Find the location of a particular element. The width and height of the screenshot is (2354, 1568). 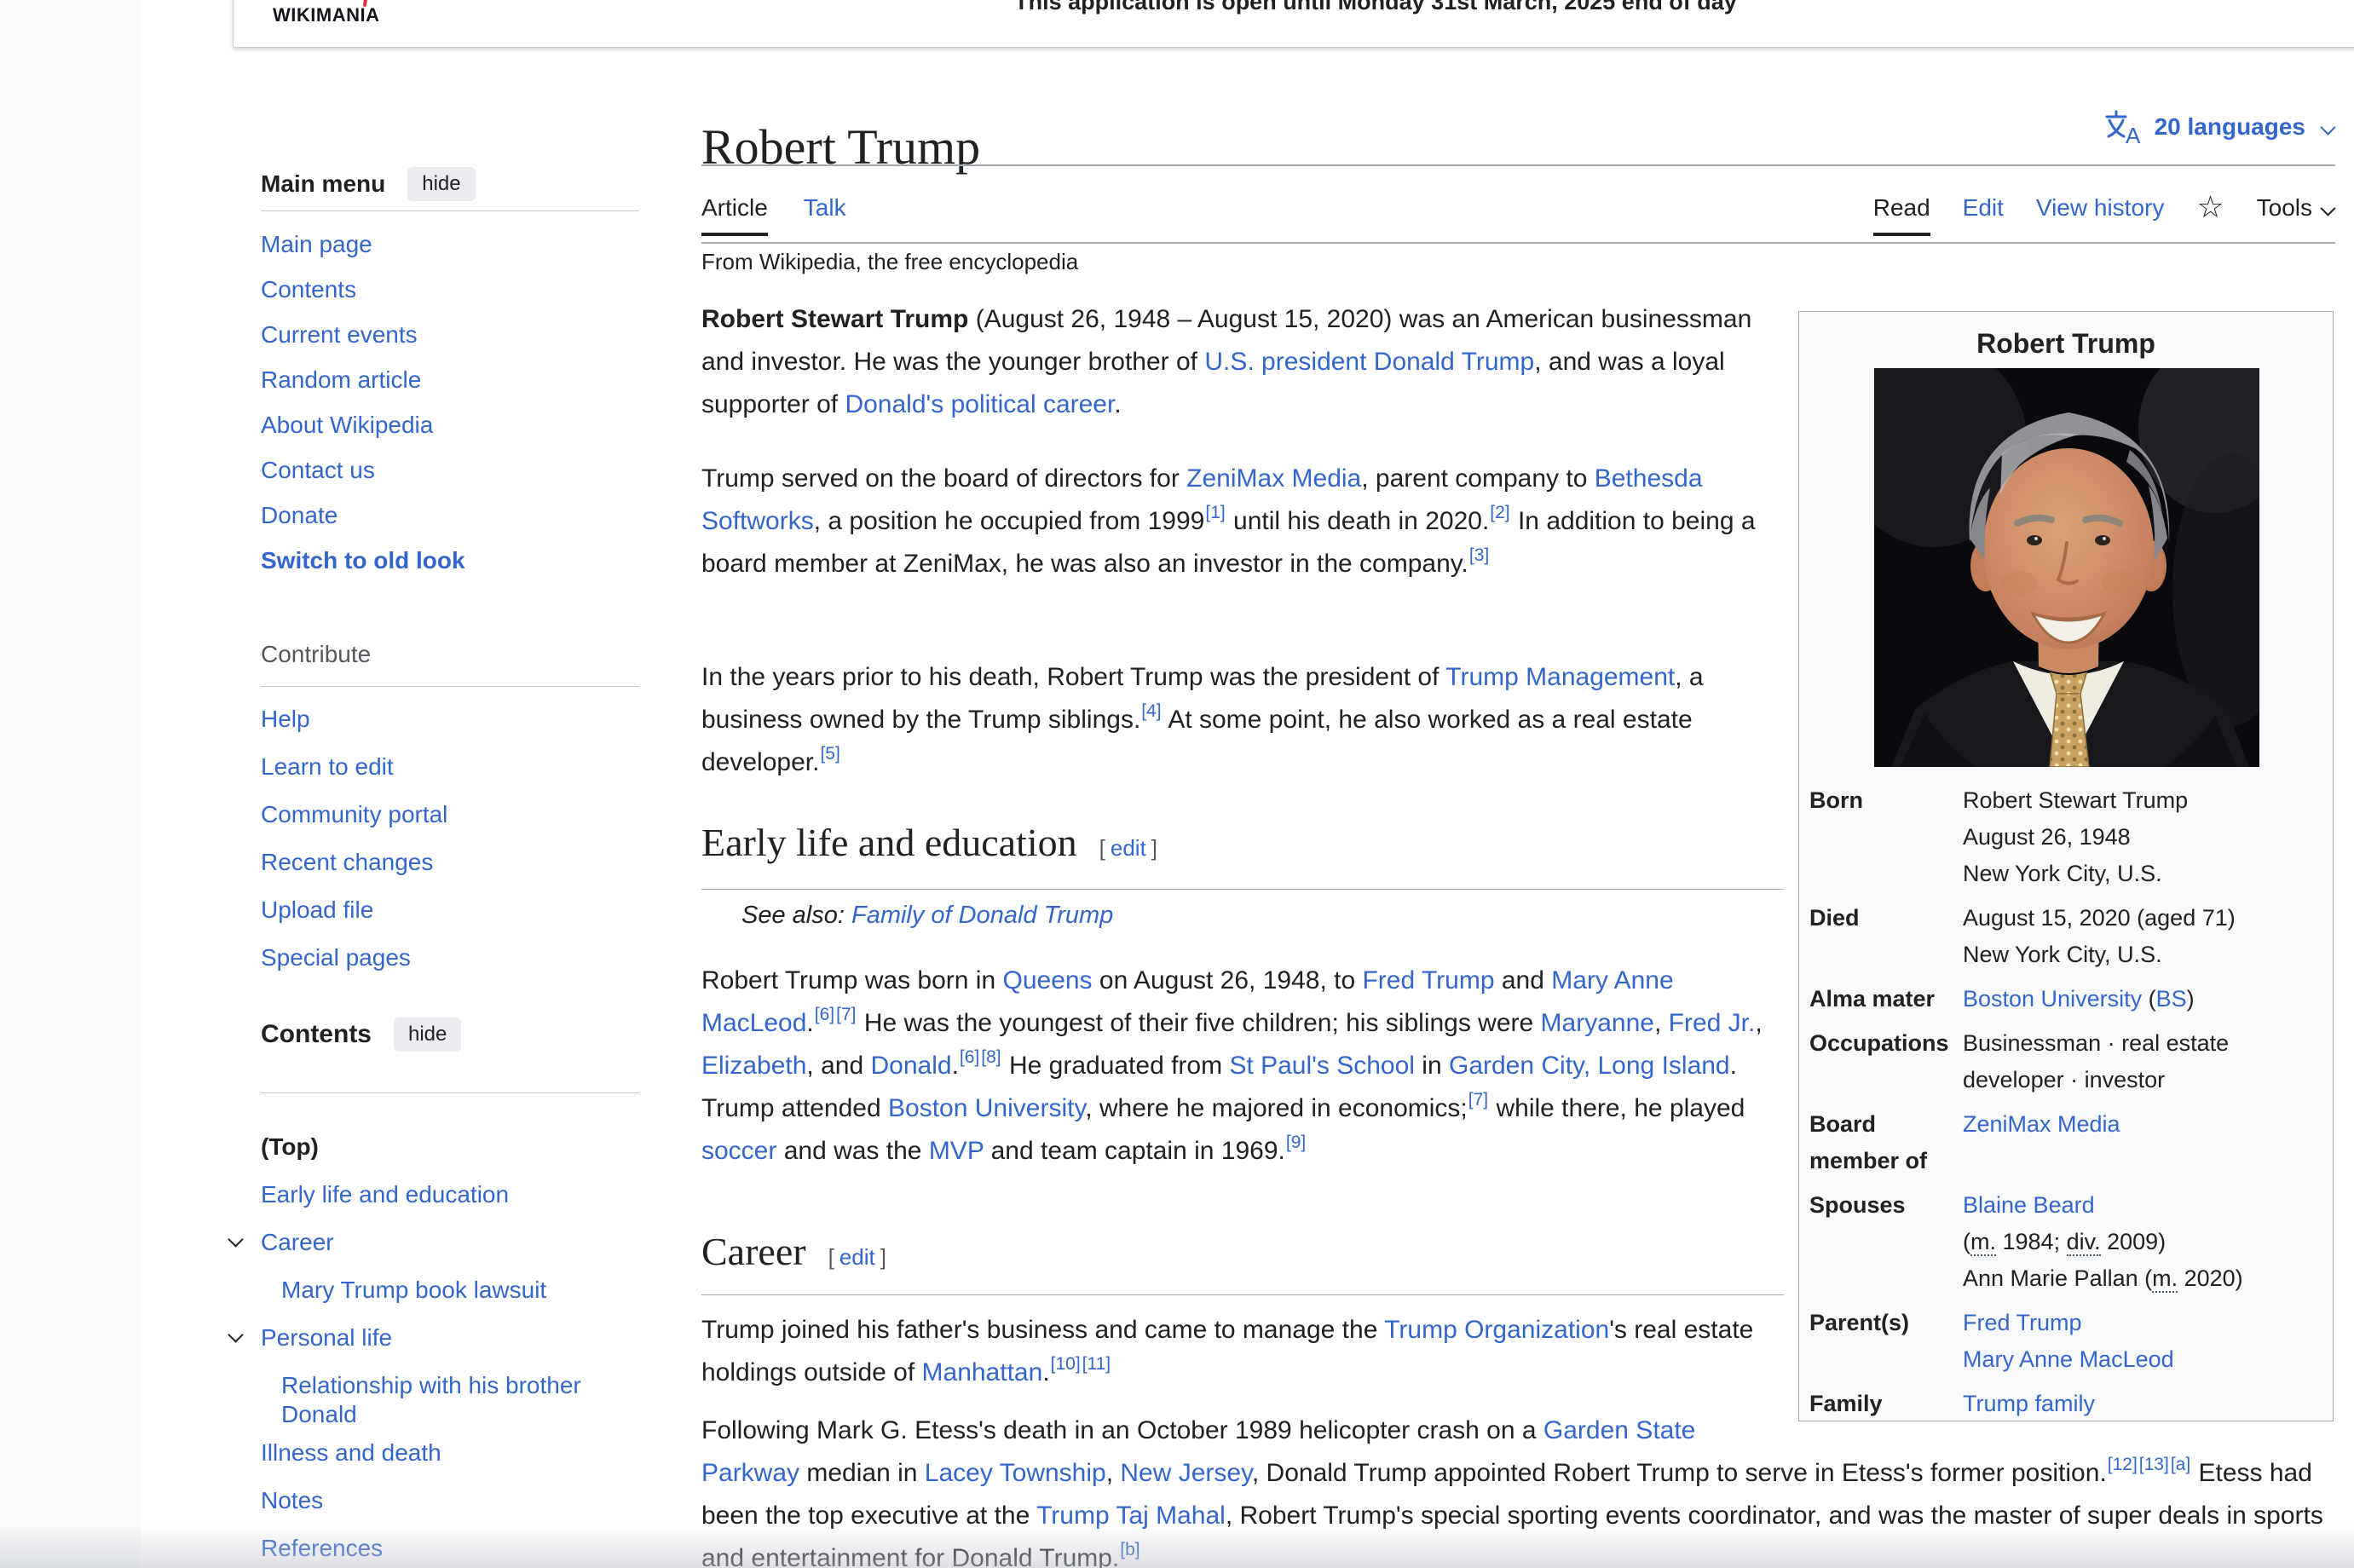

ref-link: [9] is located at coordinates (1296, 1142).